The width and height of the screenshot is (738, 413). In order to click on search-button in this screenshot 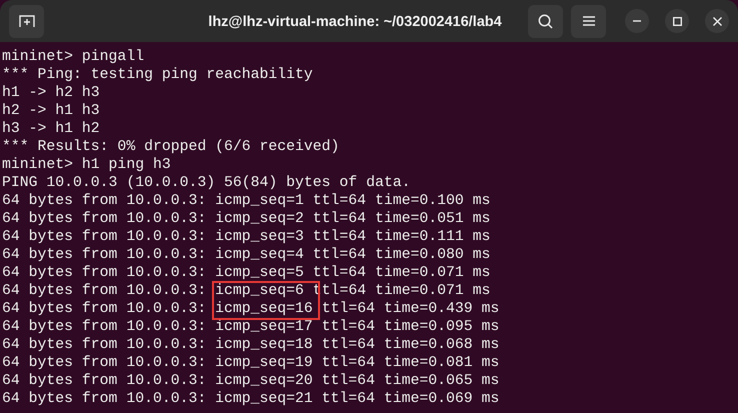, I will do `click(545, 21)`.